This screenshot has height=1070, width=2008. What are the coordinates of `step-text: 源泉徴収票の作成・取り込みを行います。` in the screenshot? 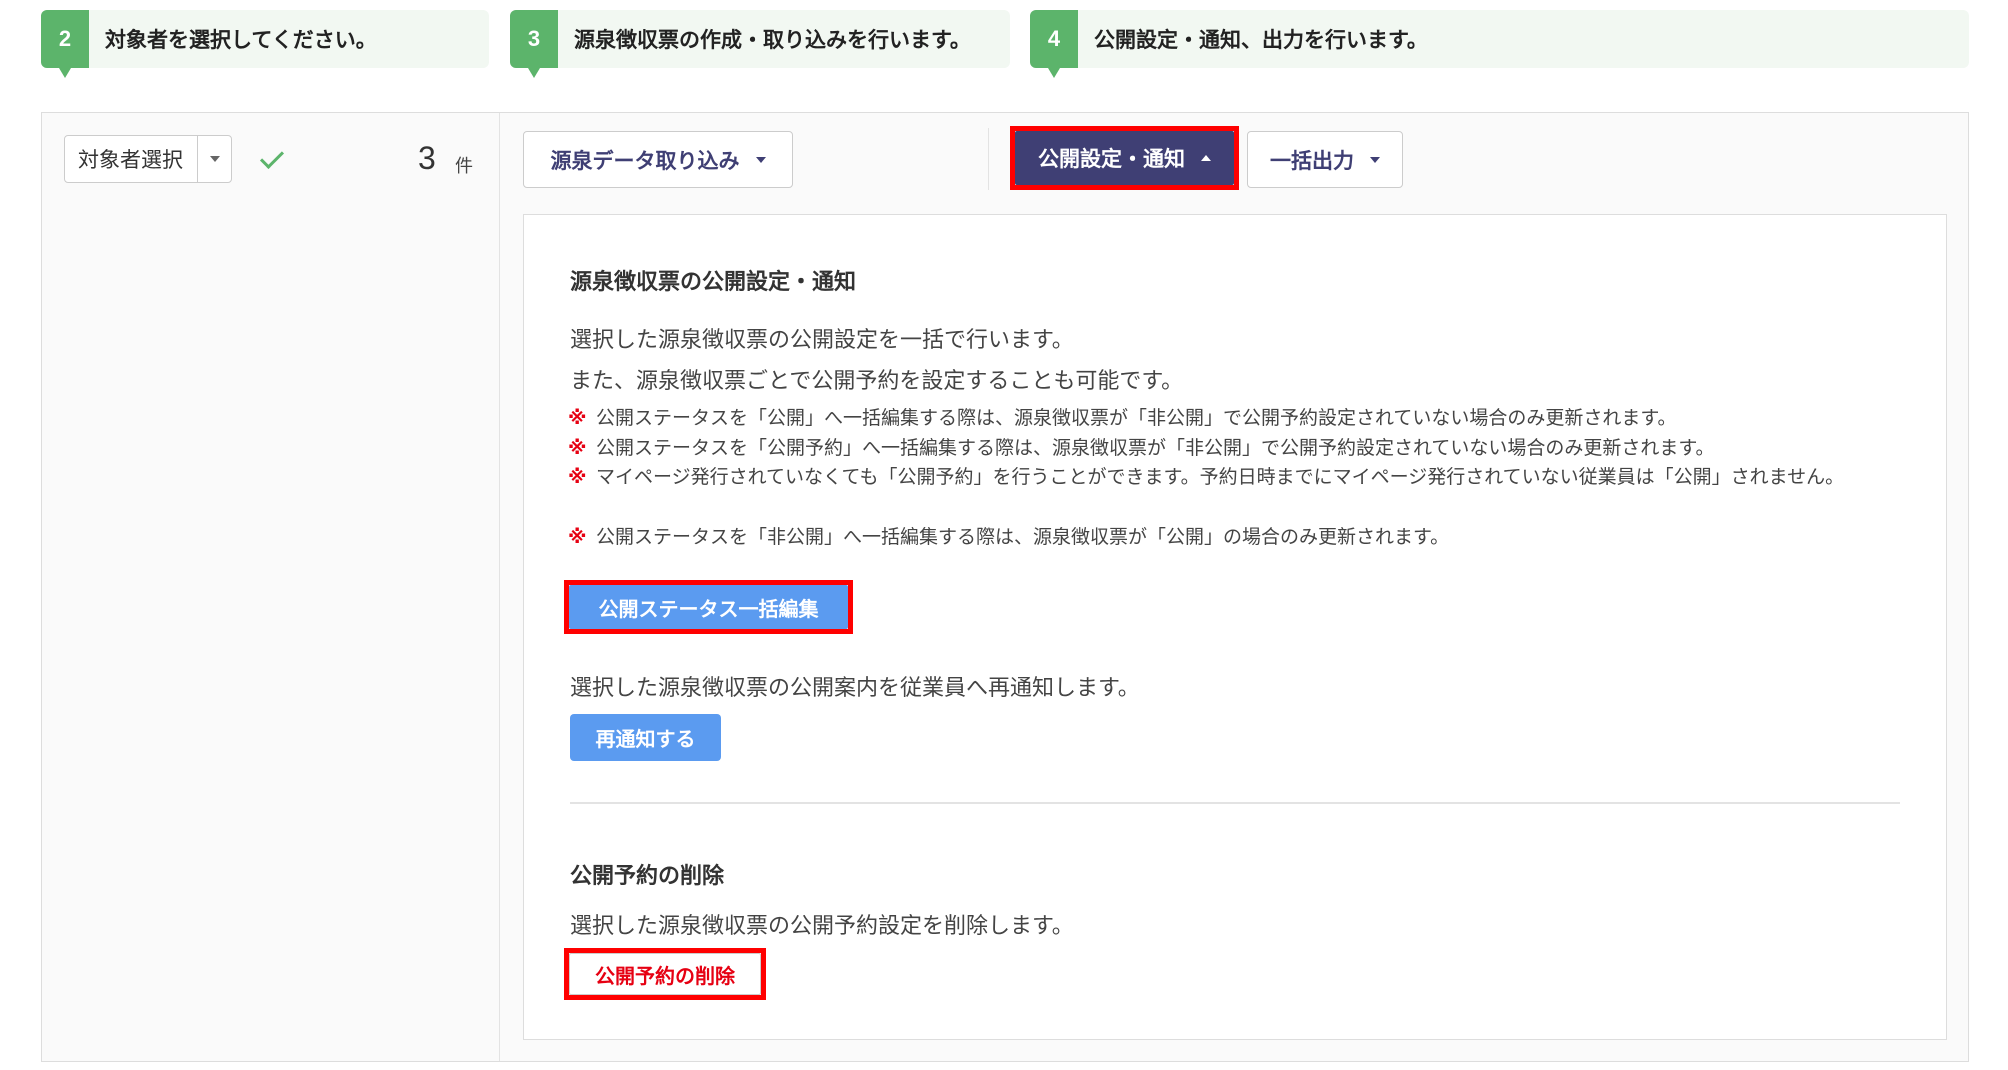 It's located at (772, 40).